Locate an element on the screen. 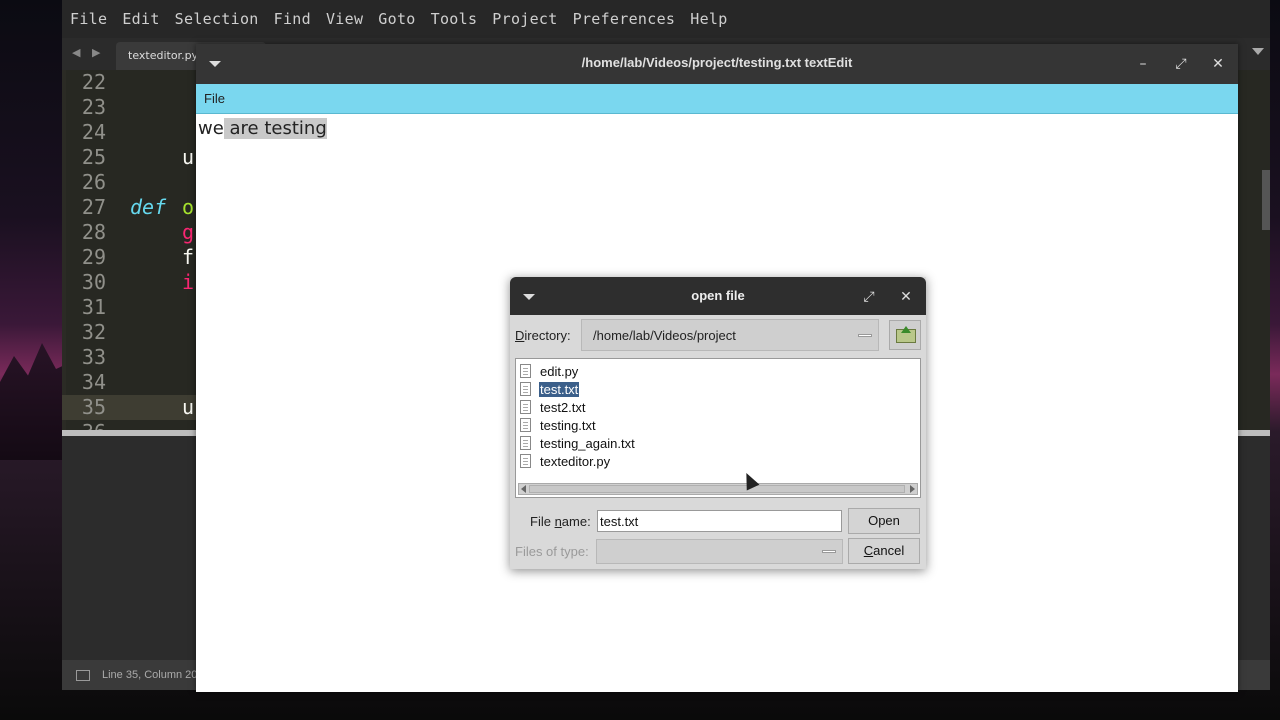 This screenshot has height=720, width=1280. minimize-button: – is located at coordinates (1143, 64).